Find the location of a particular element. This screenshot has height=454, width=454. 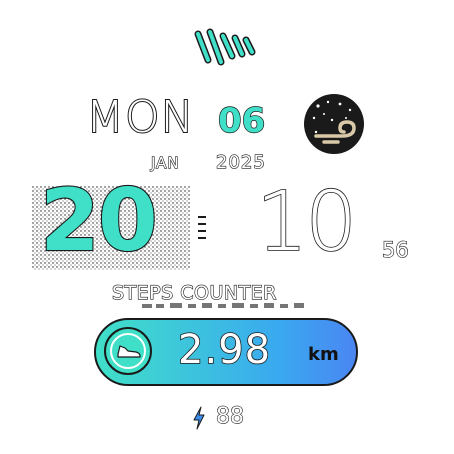

minute-display: 10 is located at coordinates (306, 222).